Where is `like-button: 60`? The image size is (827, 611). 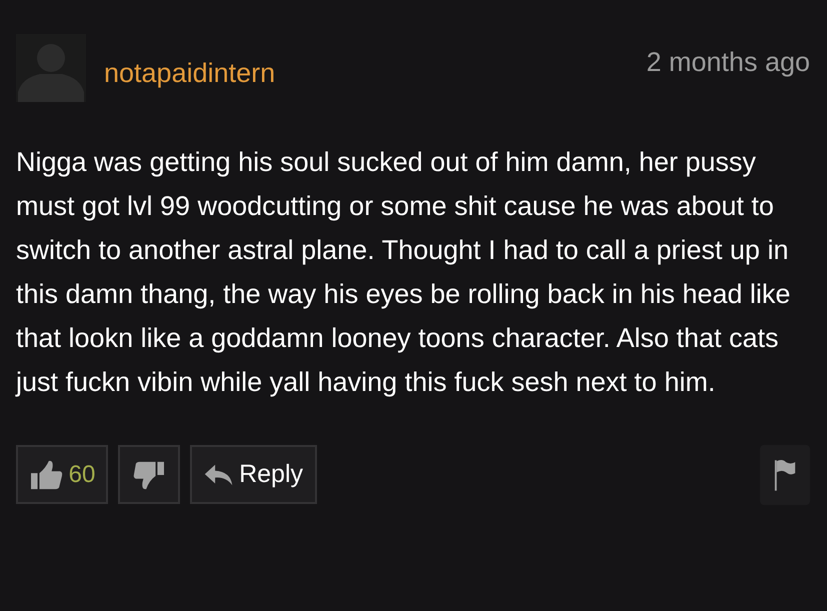
like-button: 60 is located at coordinates (62, 474).